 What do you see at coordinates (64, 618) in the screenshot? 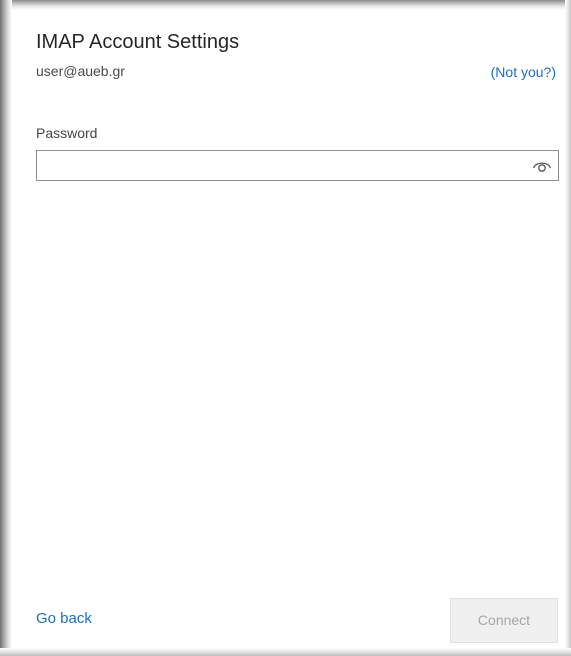
I see `go-back-link: Go back` at bounding box center [64, 618].